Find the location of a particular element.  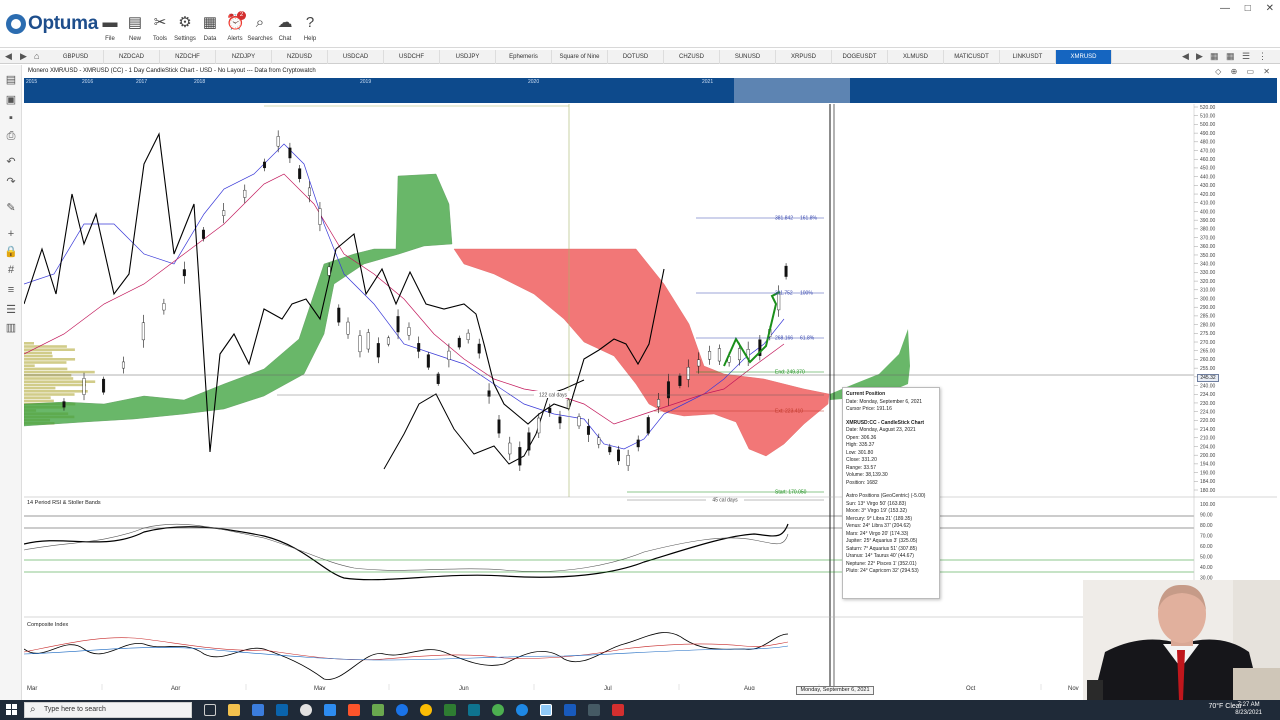

layout-icon: ▦ is located at coordinates (1214, 56).